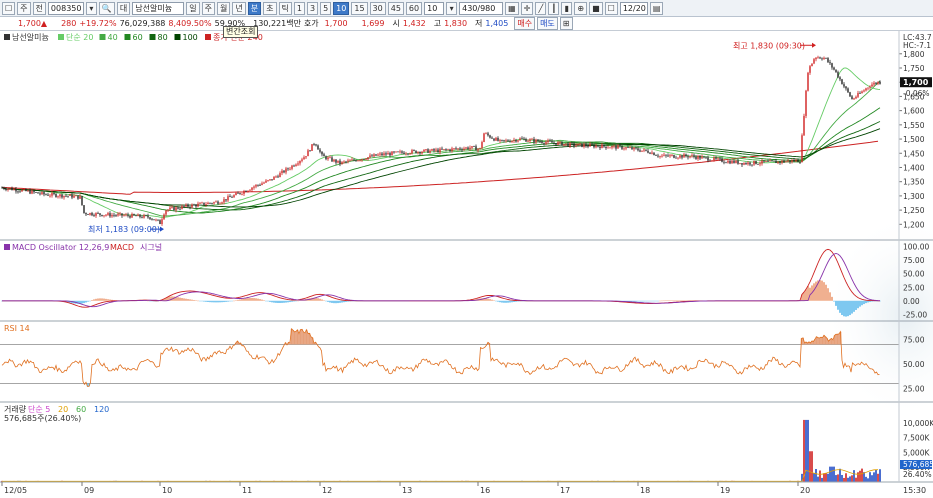 This screenshot has width=933, height=498. Describe the element at coordinates (285, 8) in the screenshot. I see `period-tick: 틱` at that location.